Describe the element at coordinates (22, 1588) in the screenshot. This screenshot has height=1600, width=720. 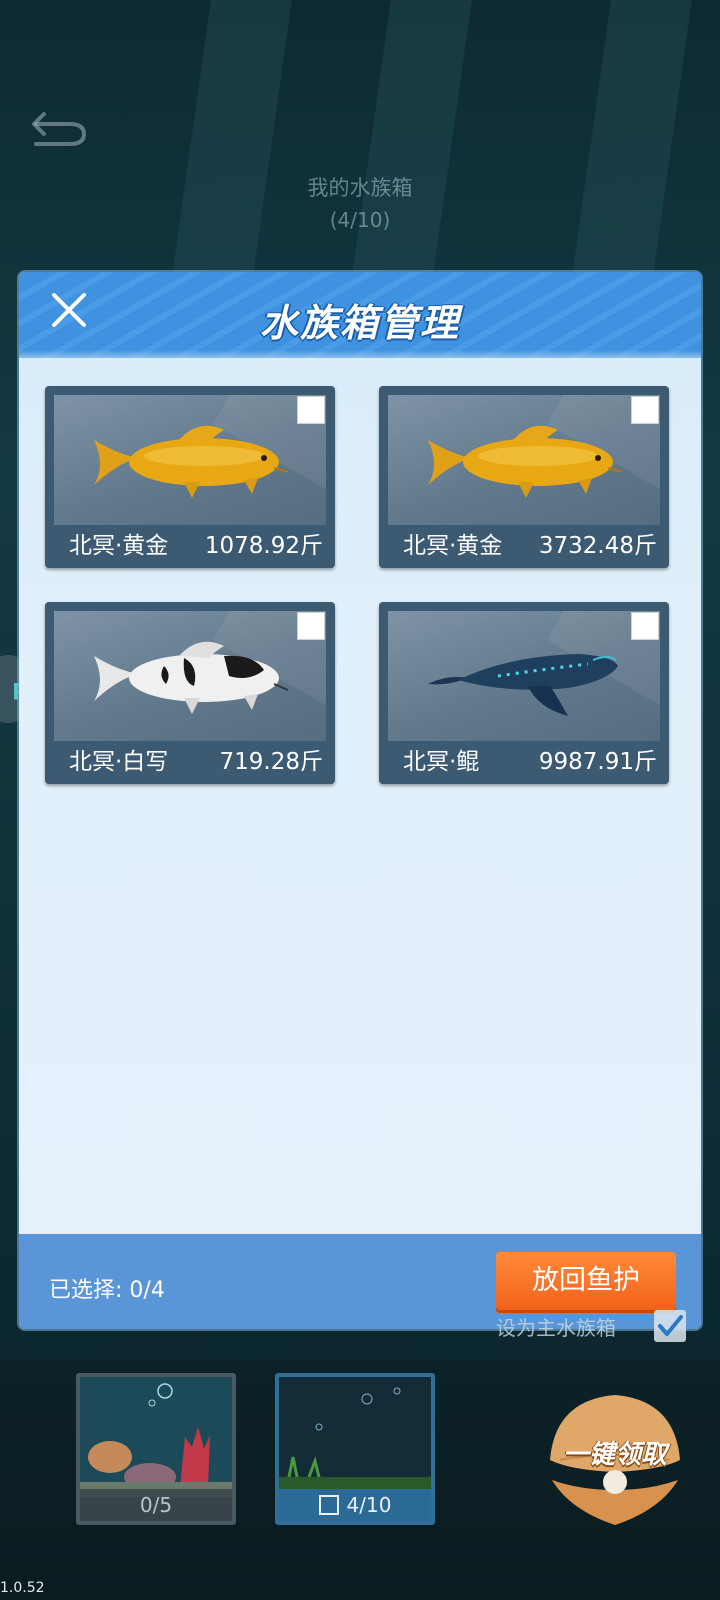
I see `version-label: 1.0.52` at that location.